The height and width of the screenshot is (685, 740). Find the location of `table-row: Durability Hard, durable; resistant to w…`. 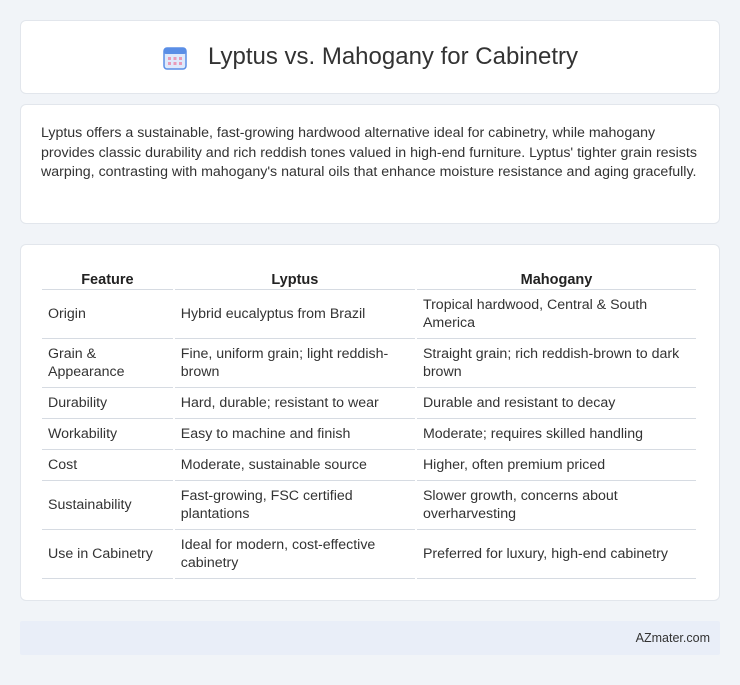

table-row: Durability Hard, durable; resistant to w… is located at coordinates (369, 403).